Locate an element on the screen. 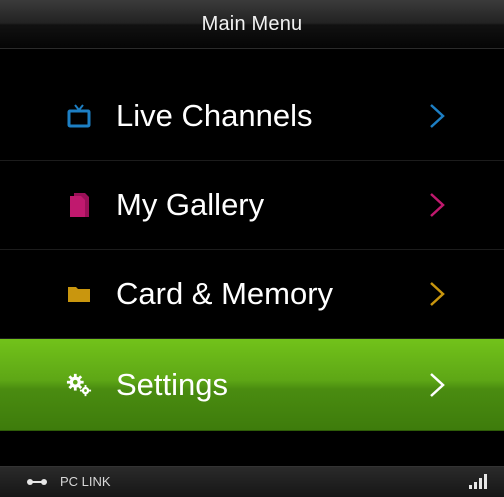 The width and height of the screenshot is (504, 497). pc-link-label: PC LINK is located at coordinates (85, 481).